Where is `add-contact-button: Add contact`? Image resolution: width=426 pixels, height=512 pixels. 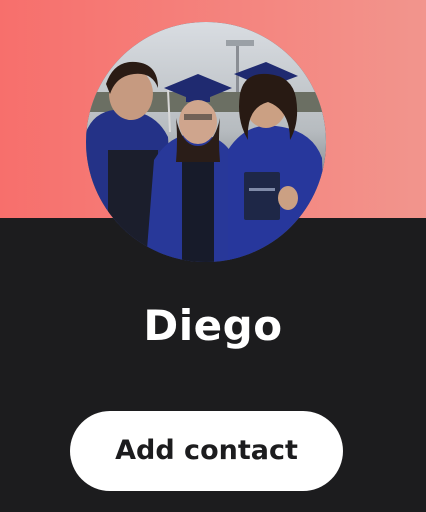 add-contact-button: Add contact is located at coordinates (206, 451).